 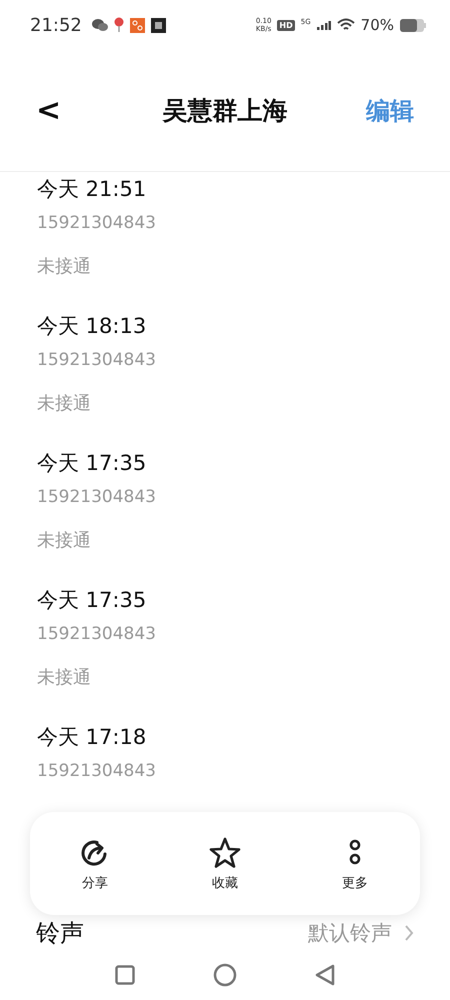 I want to click on recents-icon, so click(x=125, y=975).